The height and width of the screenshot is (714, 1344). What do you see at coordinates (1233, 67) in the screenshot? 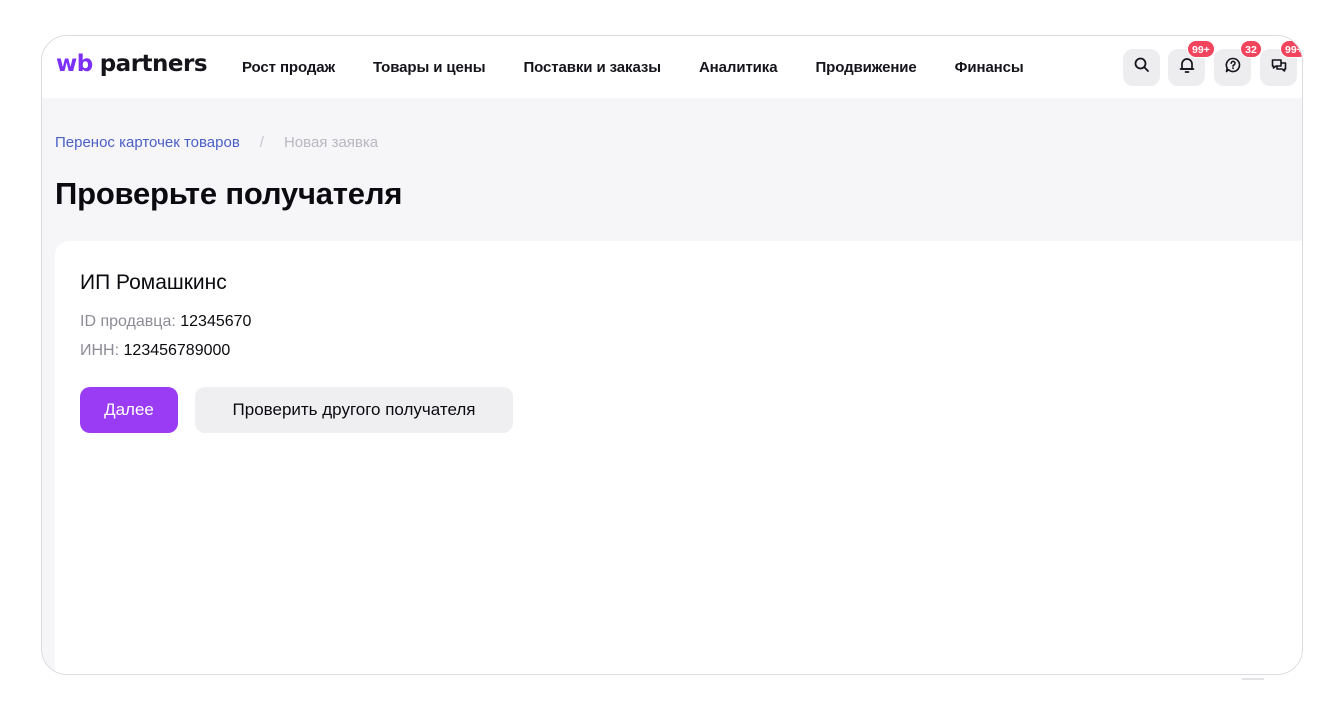
I see `question-chat-icon` at bounding box center [1233, 67].